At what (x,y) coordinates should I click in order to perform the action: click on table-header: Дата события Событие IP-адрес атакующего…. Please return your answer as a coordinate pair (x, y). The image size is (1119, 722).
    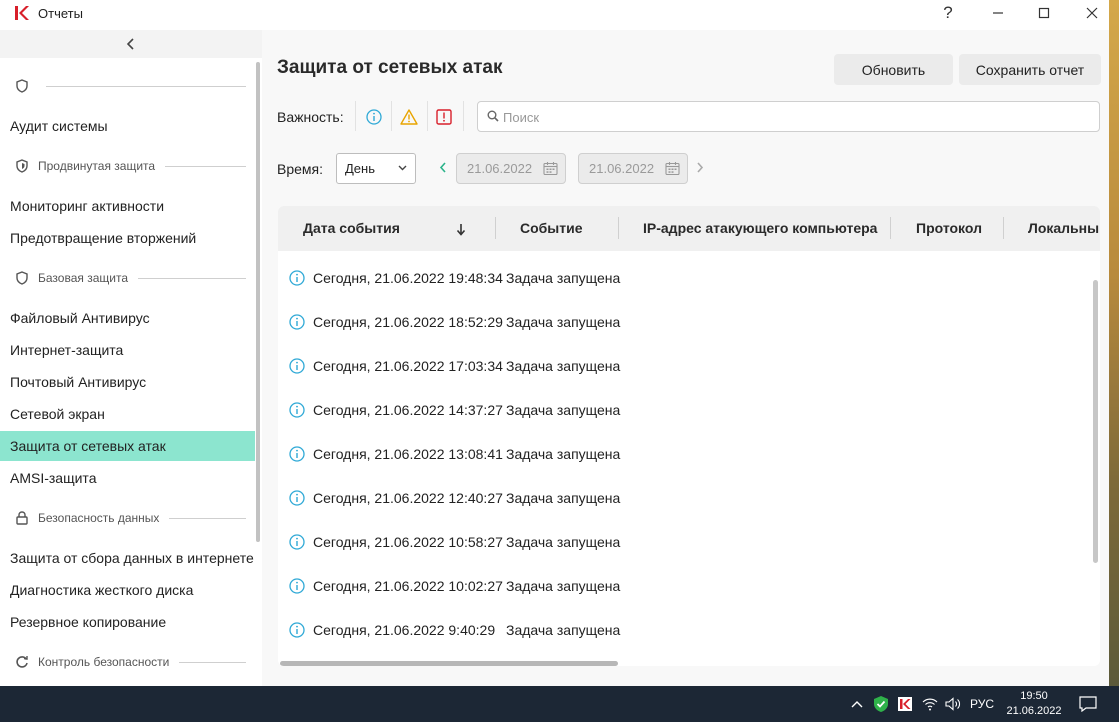
    Looking at the image, I should click on (689, 228).